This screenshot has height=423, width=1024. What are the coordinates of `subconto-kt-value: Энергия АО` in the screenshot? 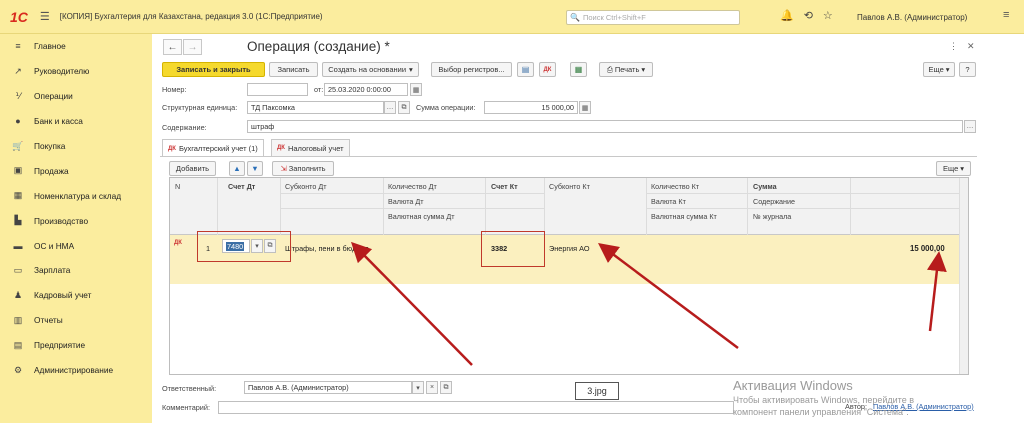 It's located at (569, 248).